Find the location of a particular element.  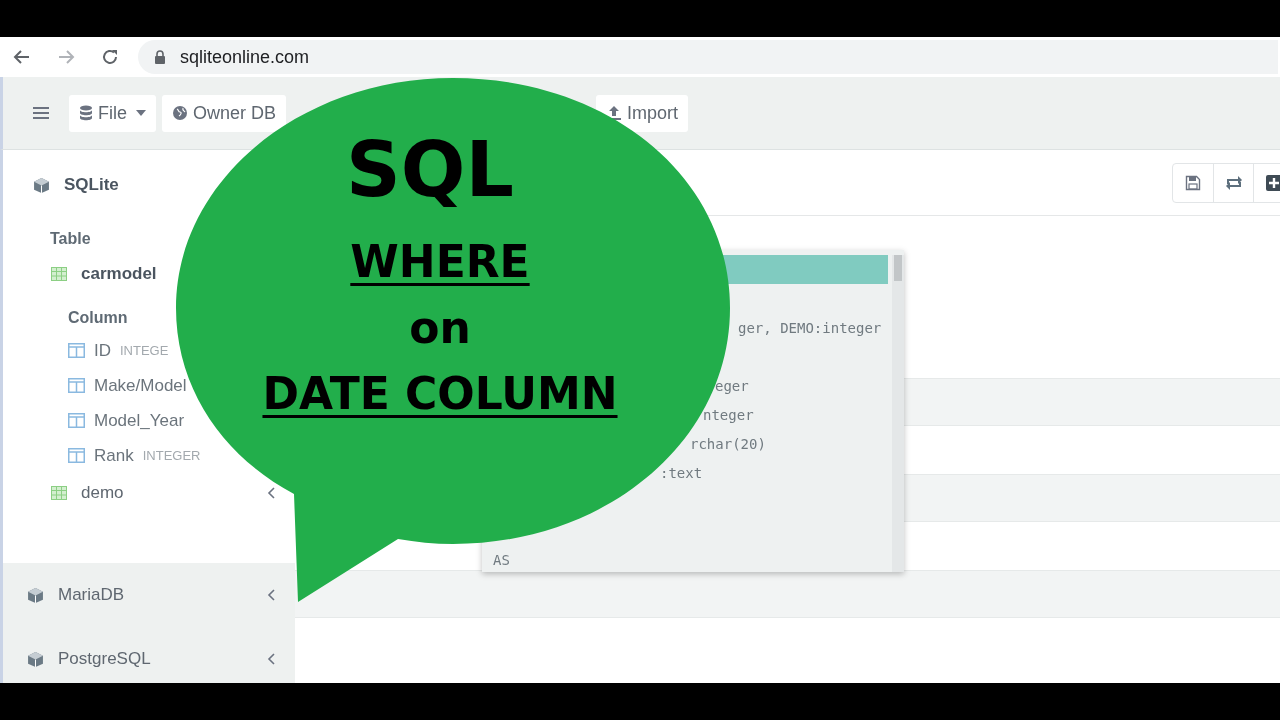

suggestion-text: AS is located at coordinates (501, 559).